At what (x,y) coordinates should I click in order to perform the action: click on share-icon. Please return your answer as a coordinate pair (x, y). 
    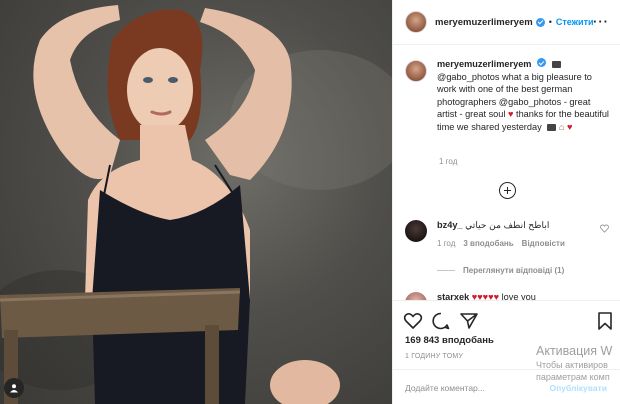
    Looking at the image, I should click on (469, 321).